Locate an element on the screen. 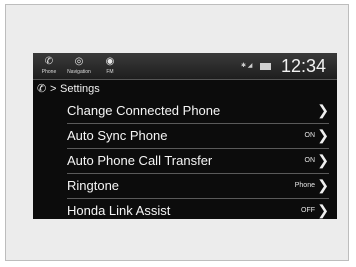 Image resolution: width=356 pixels, height=267 pixels. bluetooth-icon: ✱ is located at coordinates (244, 66).